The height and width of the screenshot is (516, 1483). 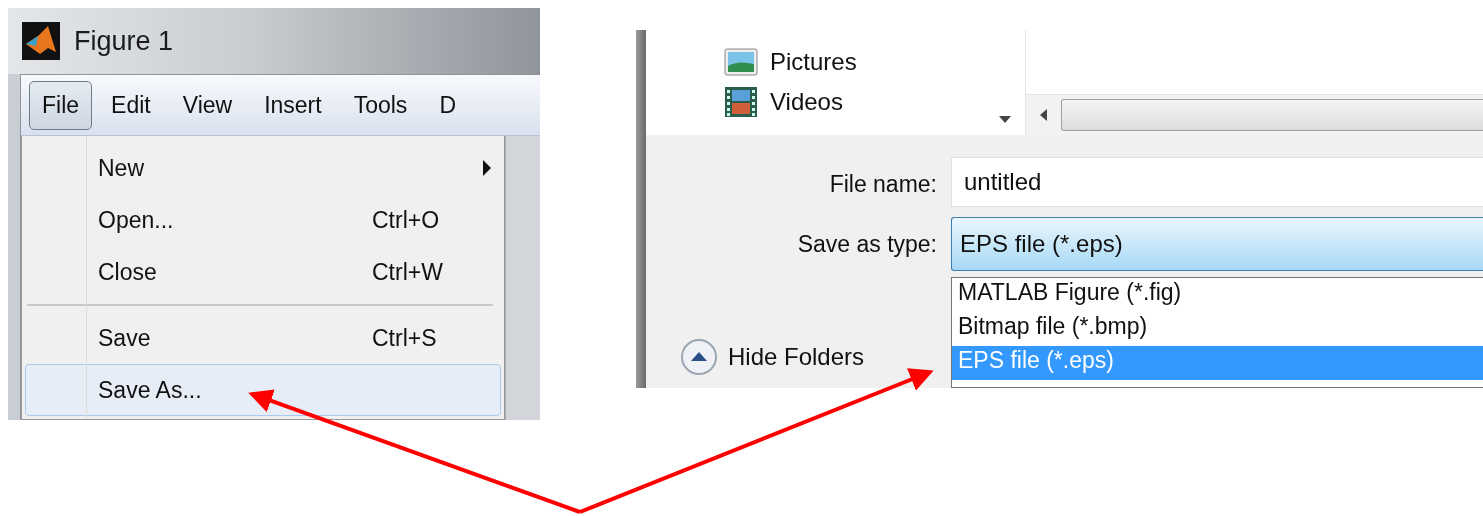 I want to click on file-type-dropdown: EPS file (*.eps), so click(x=1217, y=244).